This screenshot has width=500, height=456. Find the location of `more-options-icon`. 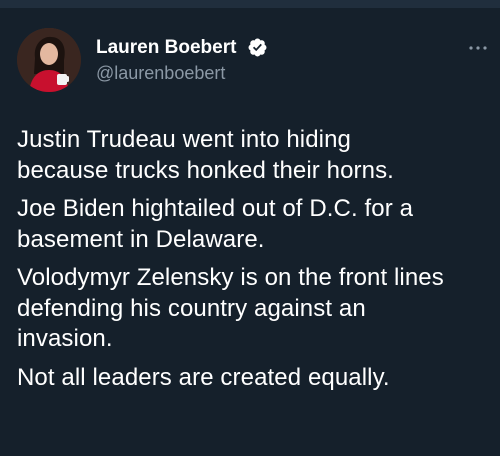

more-options-icon is located at coordinates (478, 48).